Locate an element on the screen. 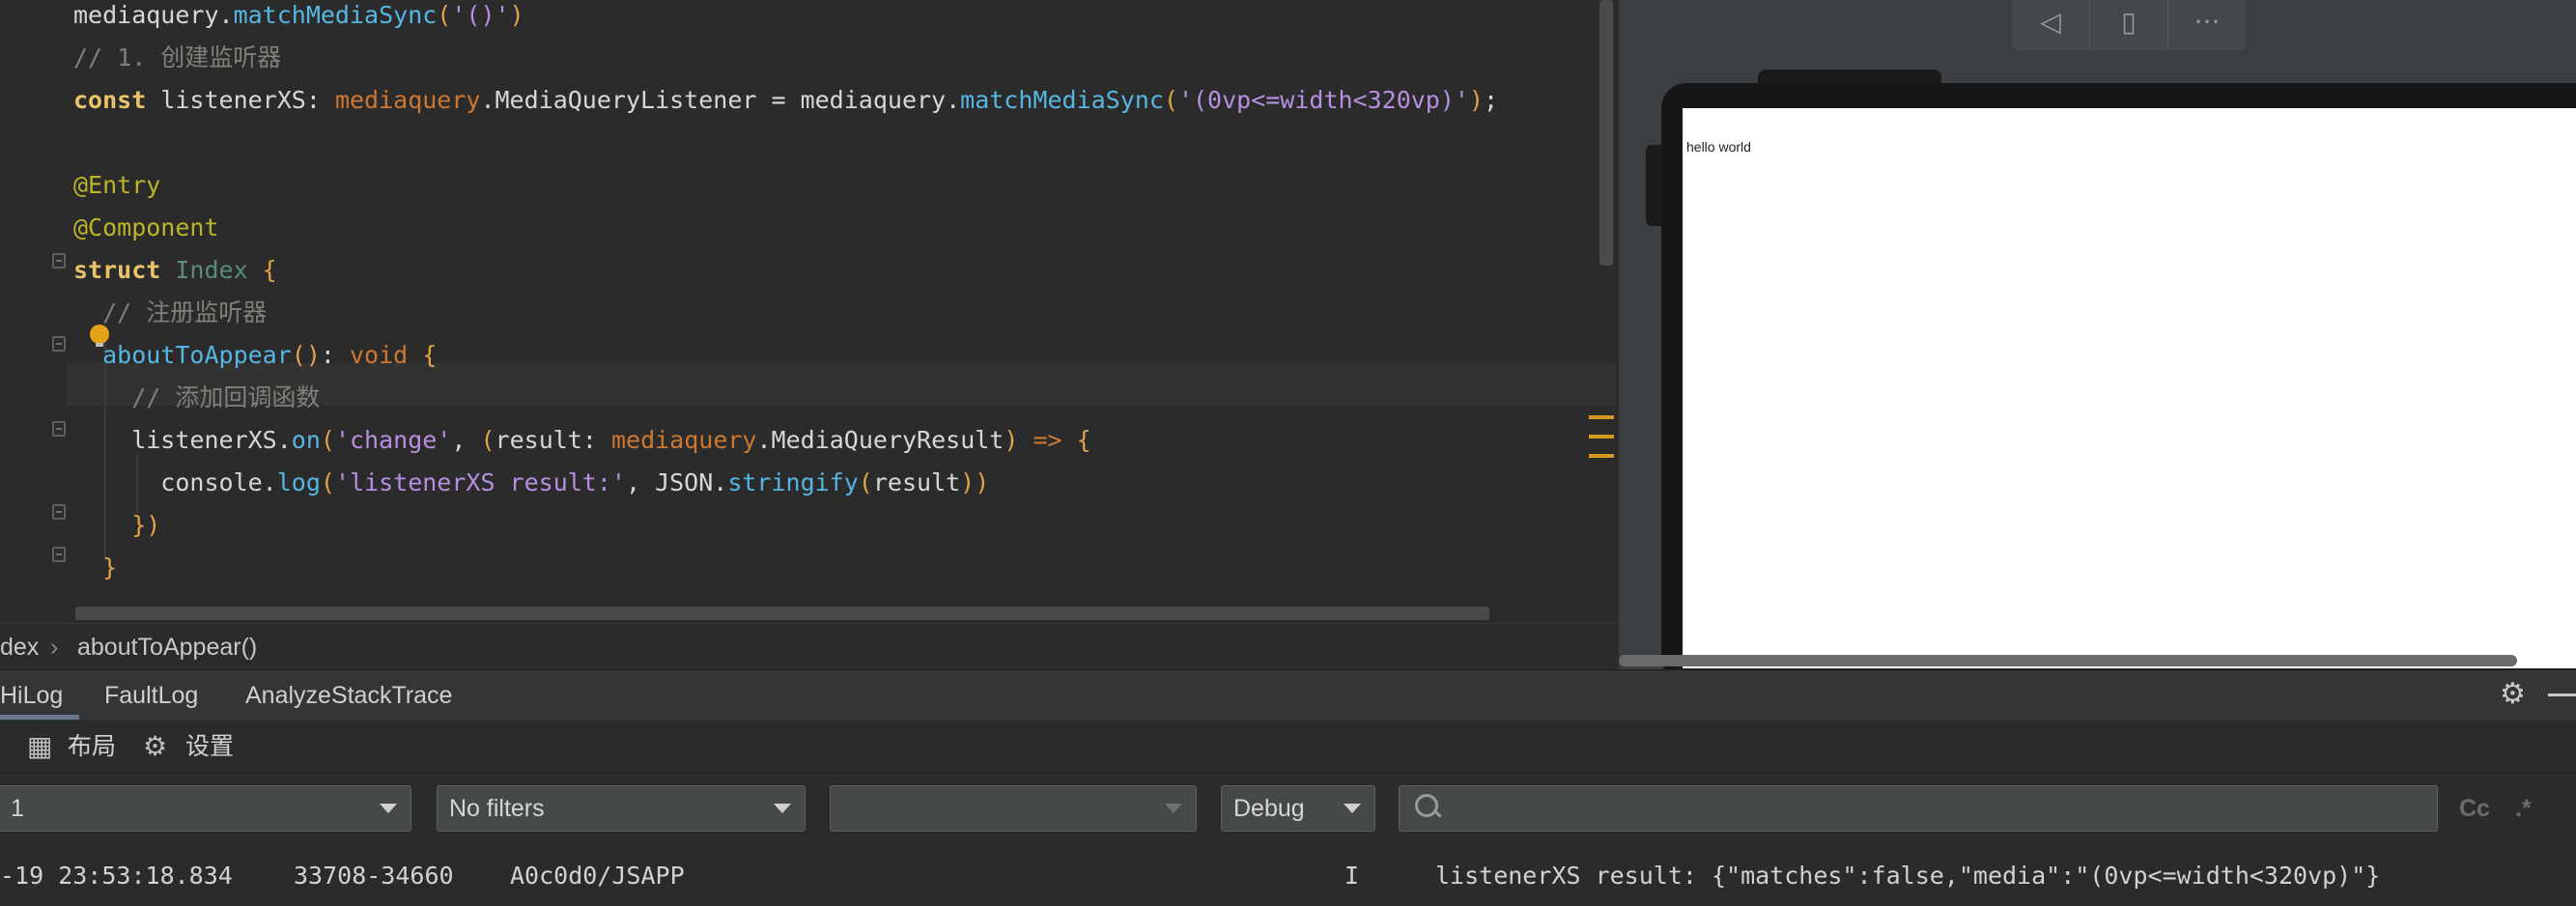 This screenshot has height=906, width=2576. code-token: console. is located at coordinates (175, 482).